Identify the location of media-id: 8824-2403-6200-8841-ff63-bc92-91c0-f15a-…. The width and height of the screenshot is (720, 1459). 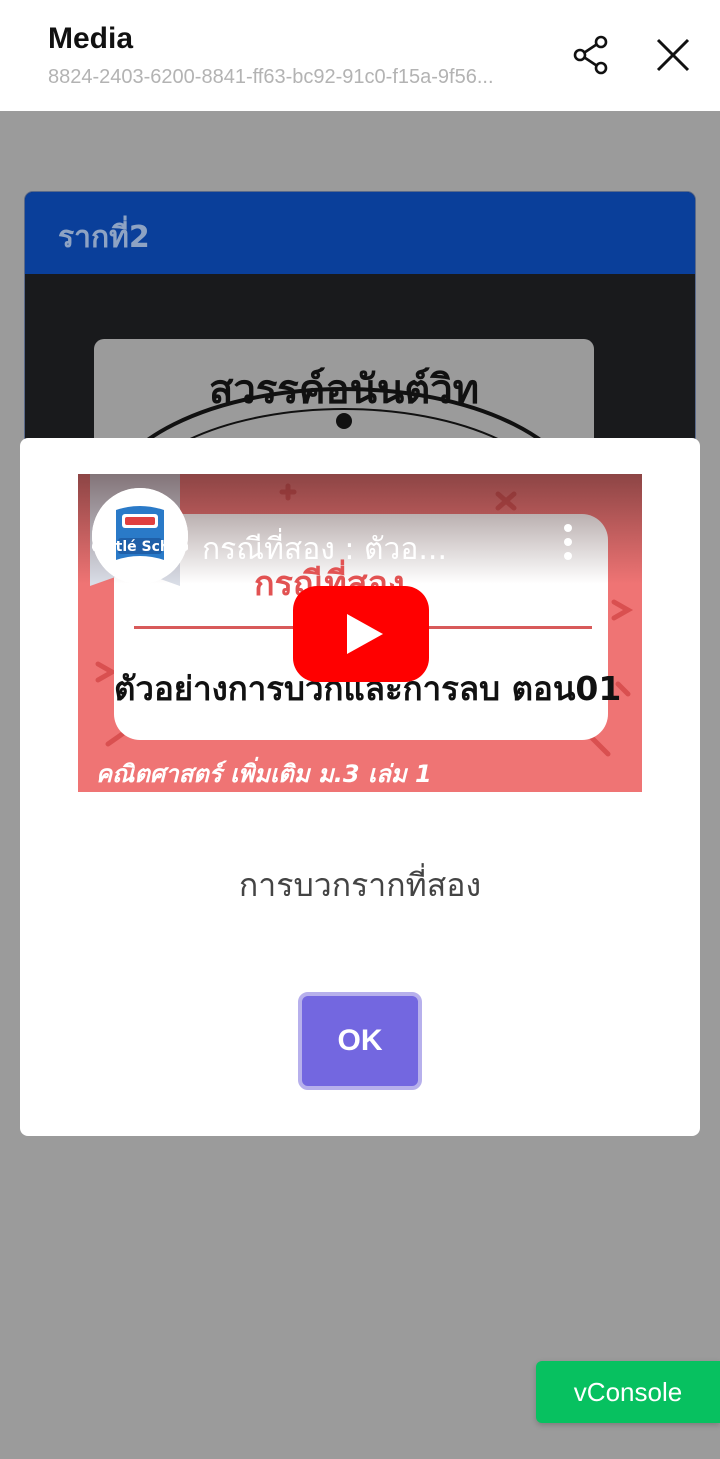
(271, 77).